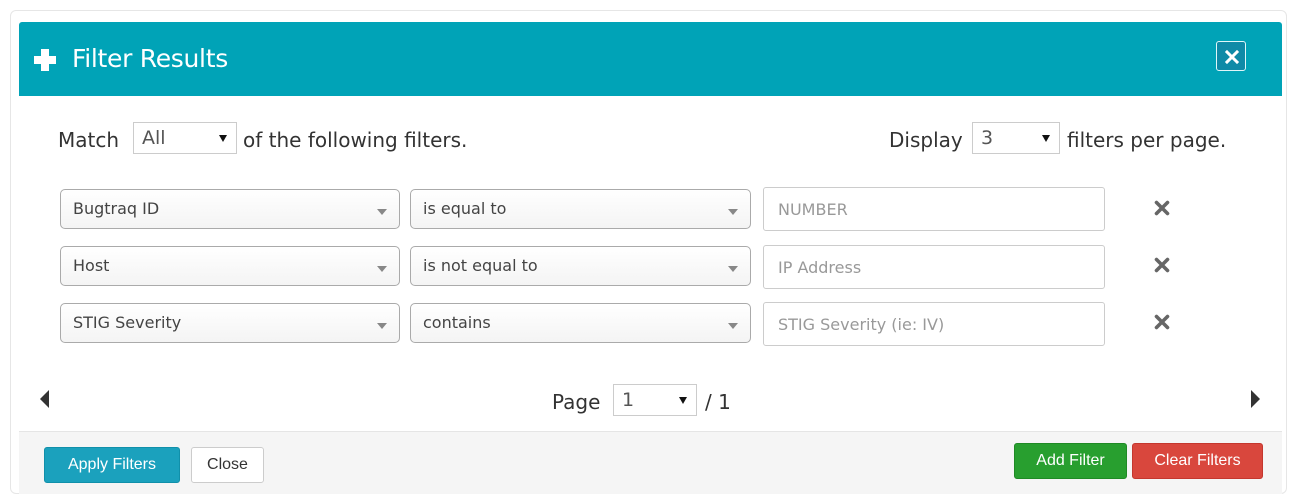 Image resolution: width=1291 pixels, height=498 pixels. Describe the element at coordinates (480, 265) in the screenshot. I see `filter-operator-value: is not equal to` at that location.